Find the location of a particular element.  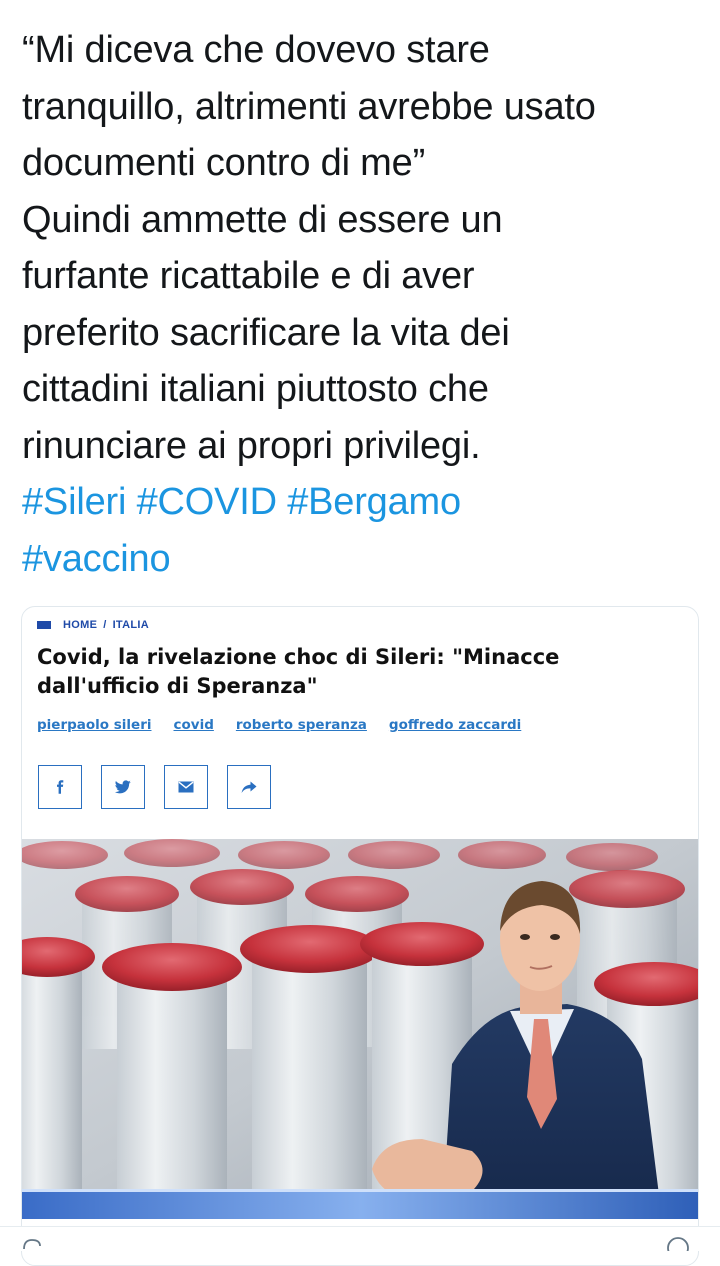

share-buttons is located at coordinates (154, 787).